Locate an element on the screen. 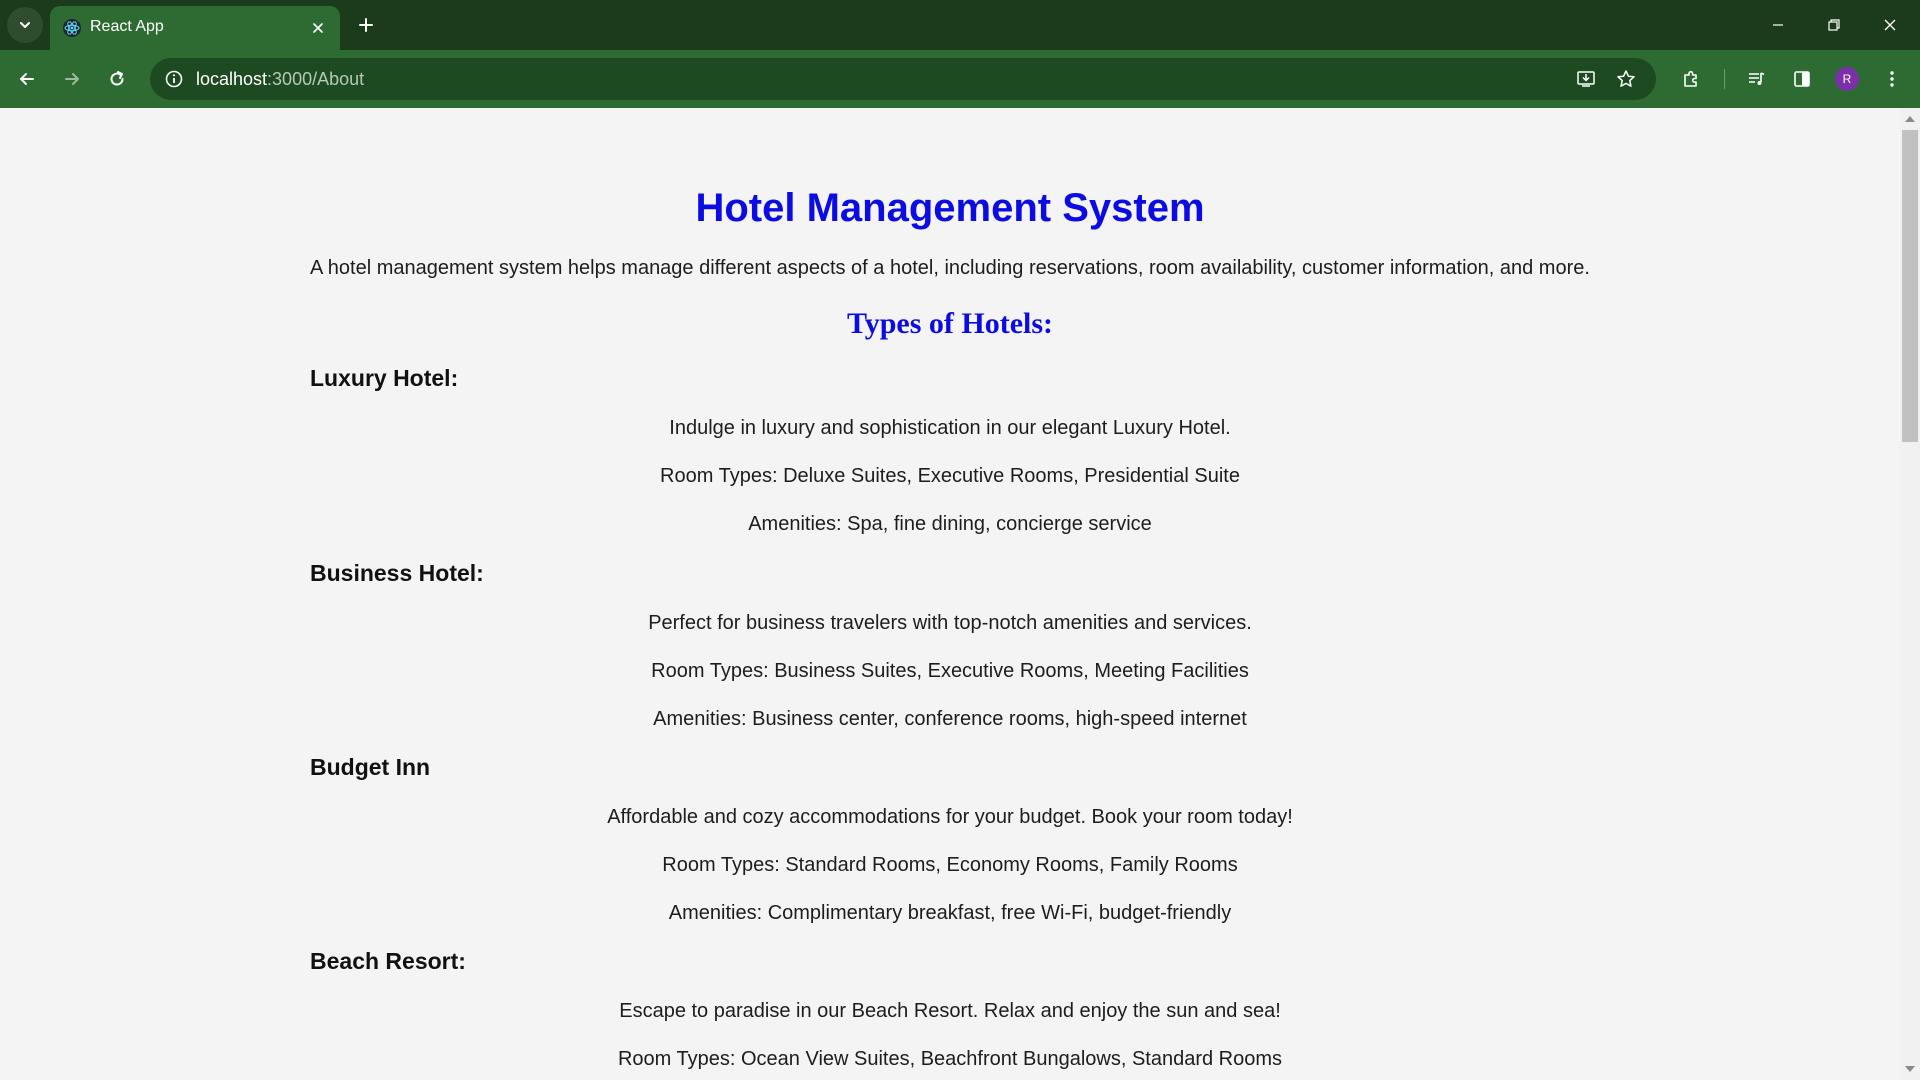 The height and width of the screenshot is (1080, 1920). close-window-button is located at coordinates (1890, 25).